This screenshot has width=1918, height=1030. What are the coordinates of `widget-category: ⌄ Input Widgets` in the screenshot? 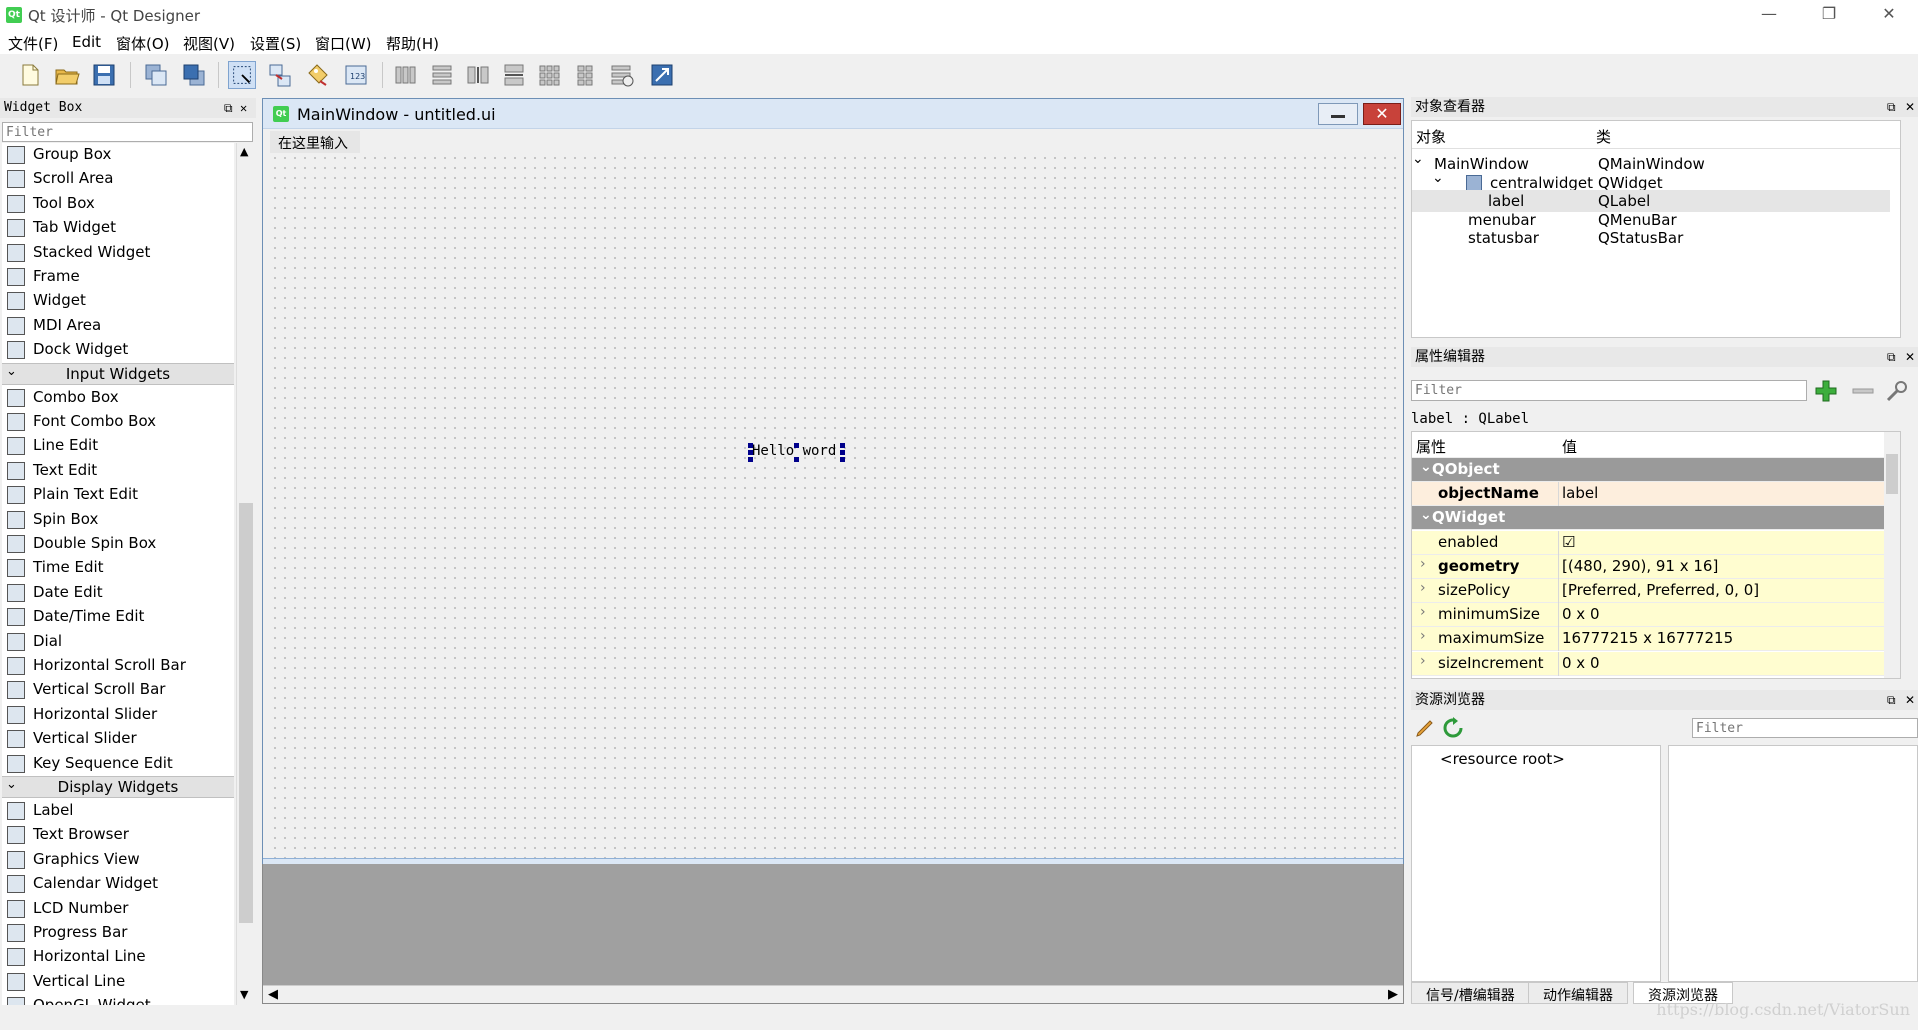 It's located at (118, 373).